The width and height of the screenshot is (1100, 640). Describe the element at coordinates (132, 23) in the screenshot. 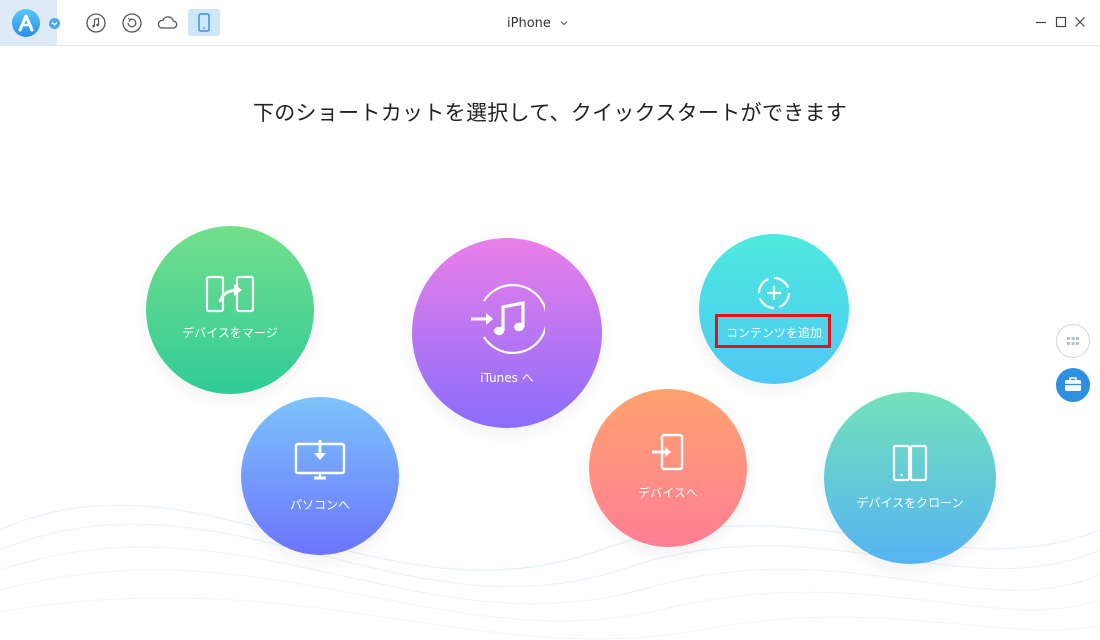

I see `backup-icon` at that location.